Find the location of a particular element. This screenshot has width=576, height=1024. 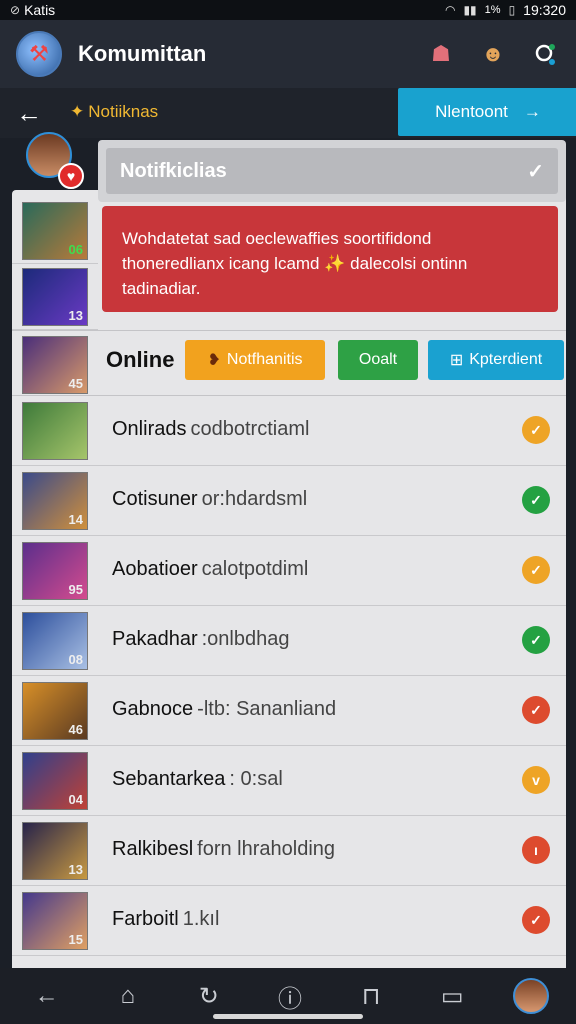

next-button: Nlentoont → is located at coordinates (487, 112).